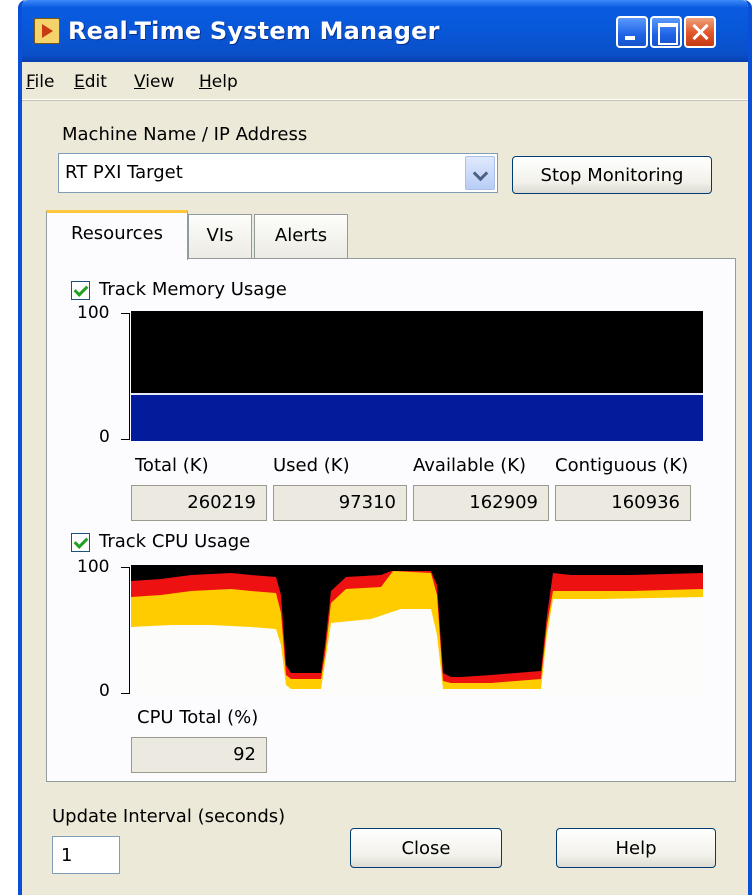 Image resolution: width=752 pixels, height=895 pixels. I want to click on menu-file: File, so click(40, 82).